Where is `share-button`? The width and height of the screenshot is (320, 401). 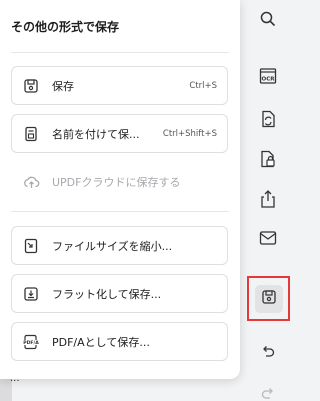
share-button is located at coordinates (268, 201).